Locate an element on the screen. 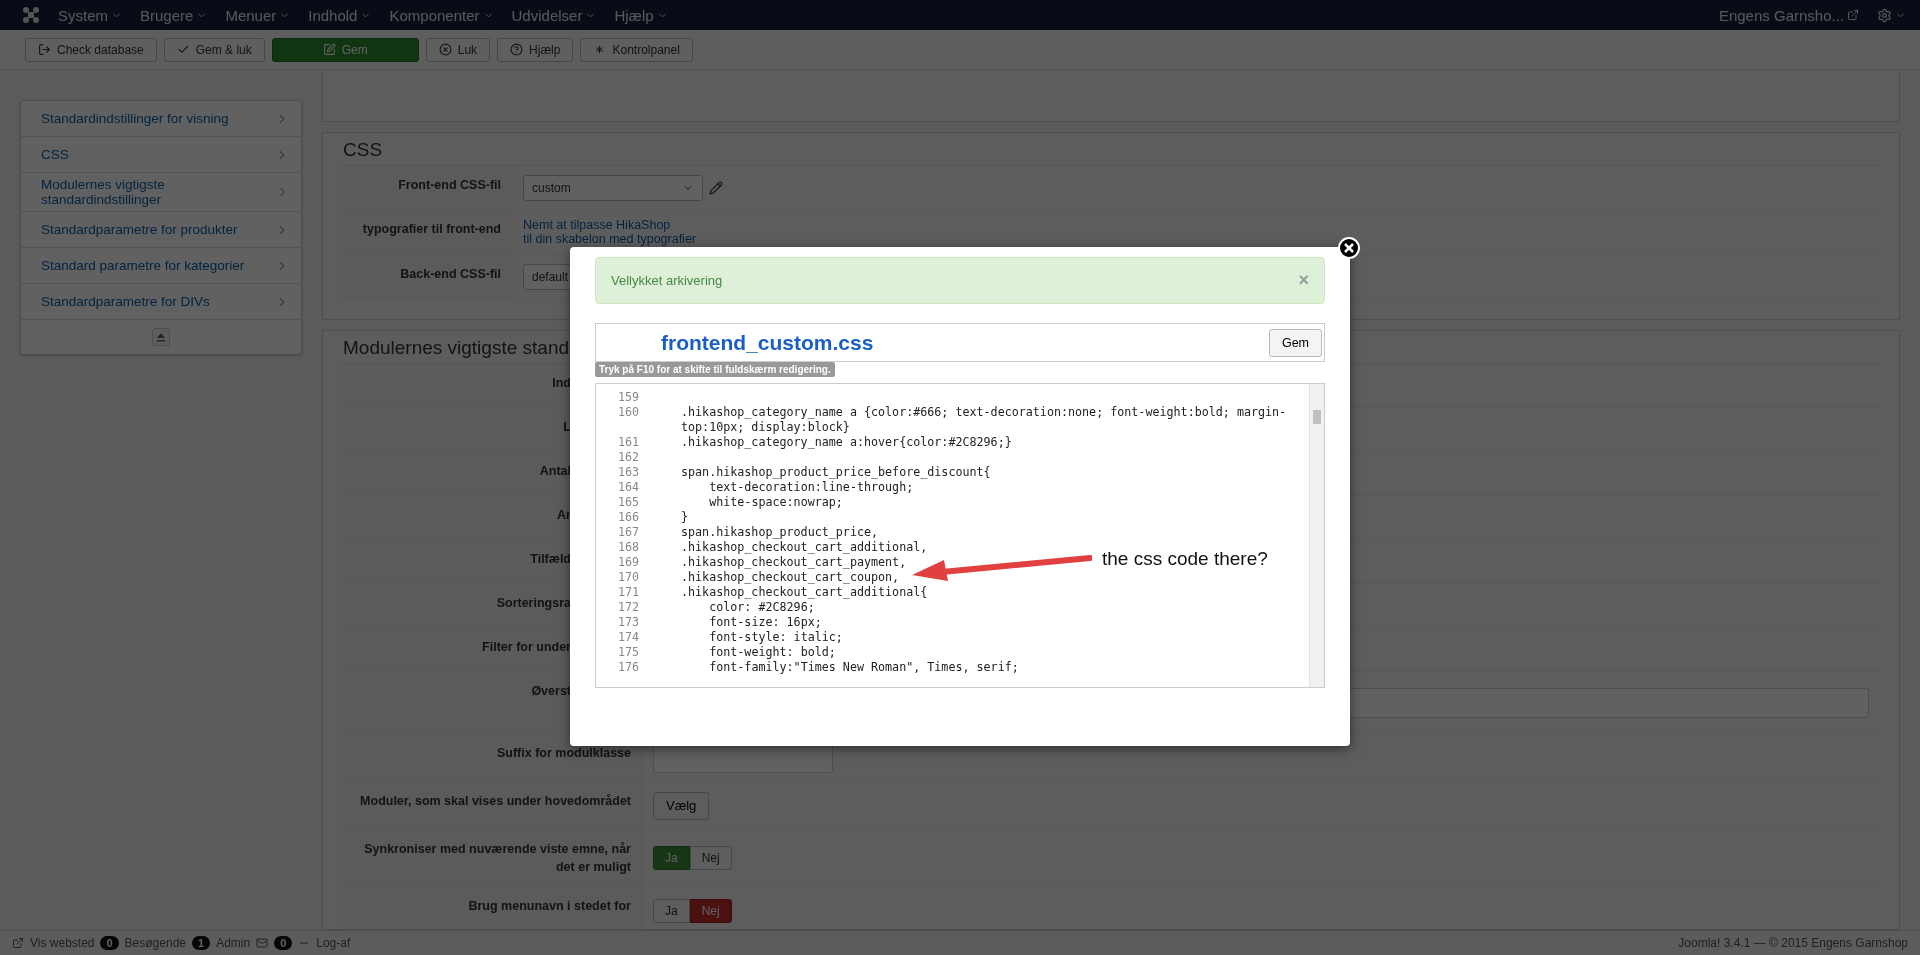 The width and height of the screenshot is (1920, 955). alert-close: × is located at coordinates (1303, 280).